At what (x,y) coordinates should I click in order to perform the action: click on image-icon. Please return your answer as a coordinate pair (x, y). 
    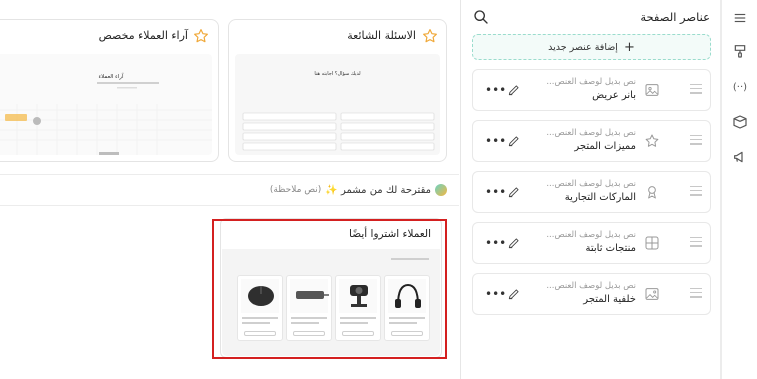
    Looking at the image, I should click on (652, 90).